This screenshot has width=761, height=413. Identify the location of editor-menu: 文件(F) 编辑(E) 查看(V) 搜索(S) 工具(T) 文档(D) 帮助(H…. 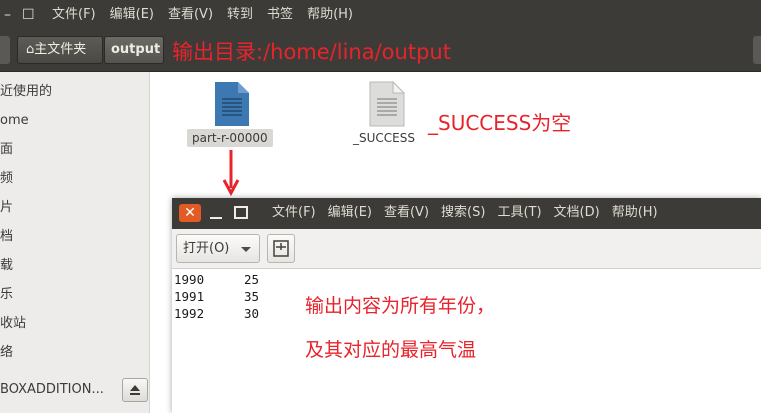
(465, 213).